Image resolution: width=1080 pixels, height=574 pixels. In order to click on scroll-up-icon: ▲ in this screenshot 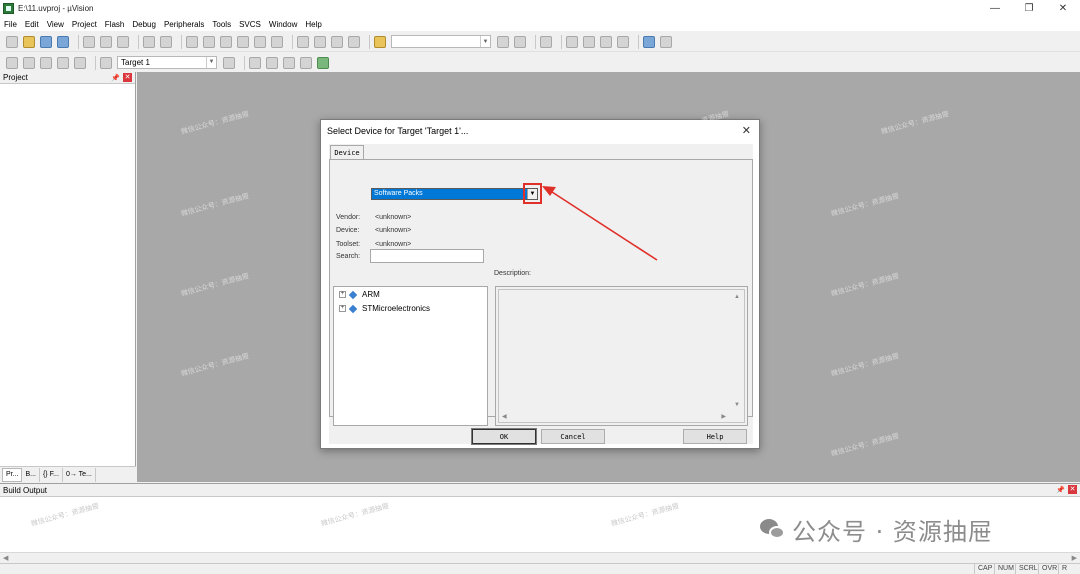, I will do `click(737, 297)`.